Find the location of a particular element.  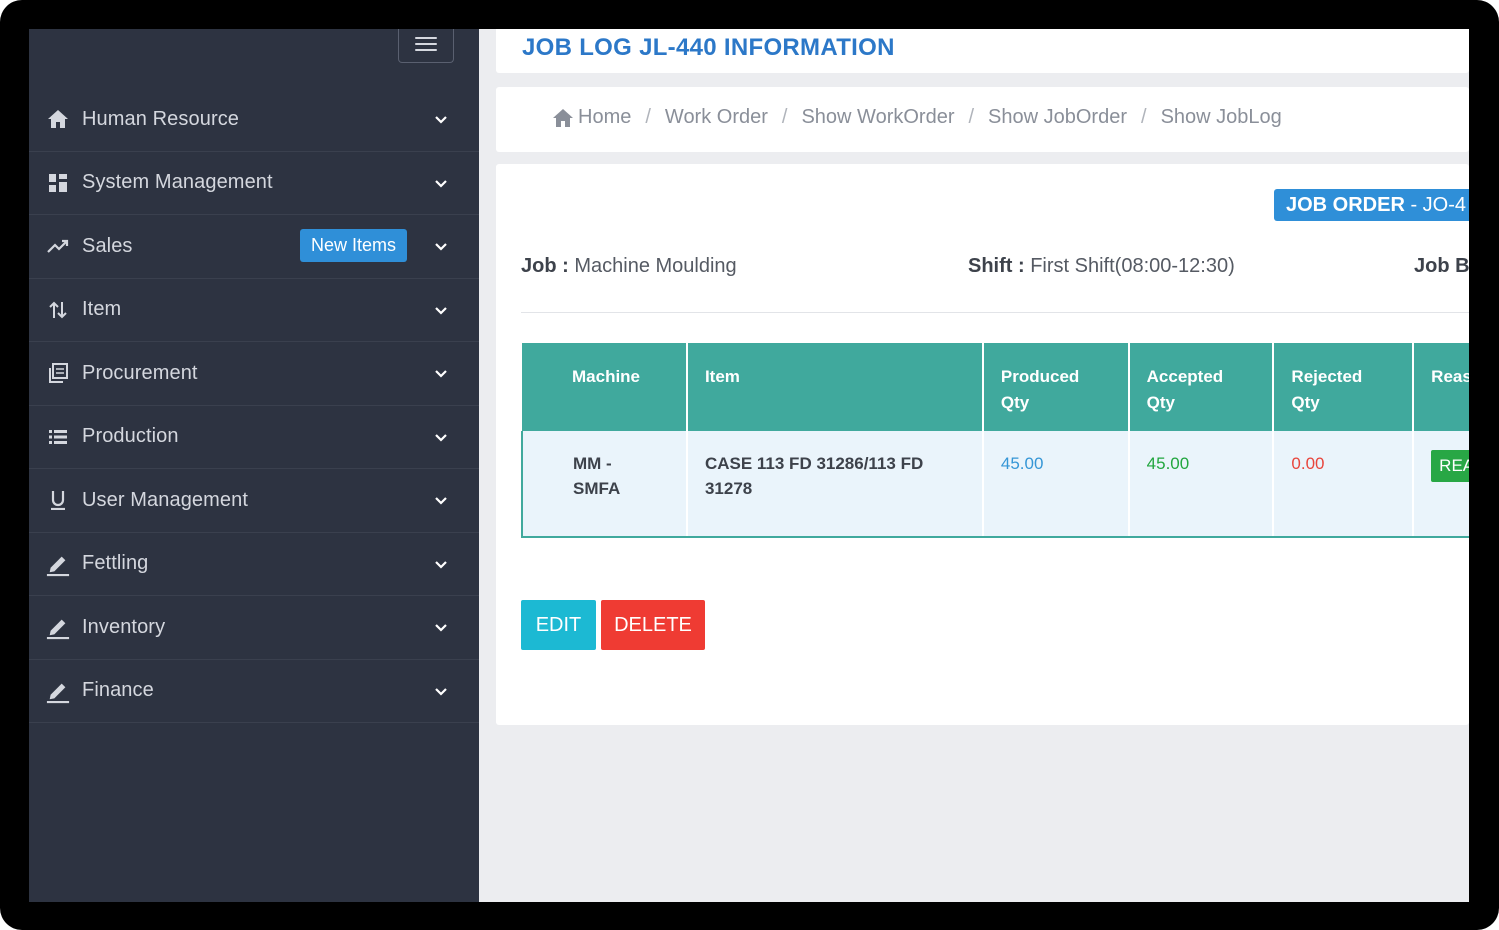

job-order-tag-prefix: JOB ORDER is located at coordinates (1345, 205).